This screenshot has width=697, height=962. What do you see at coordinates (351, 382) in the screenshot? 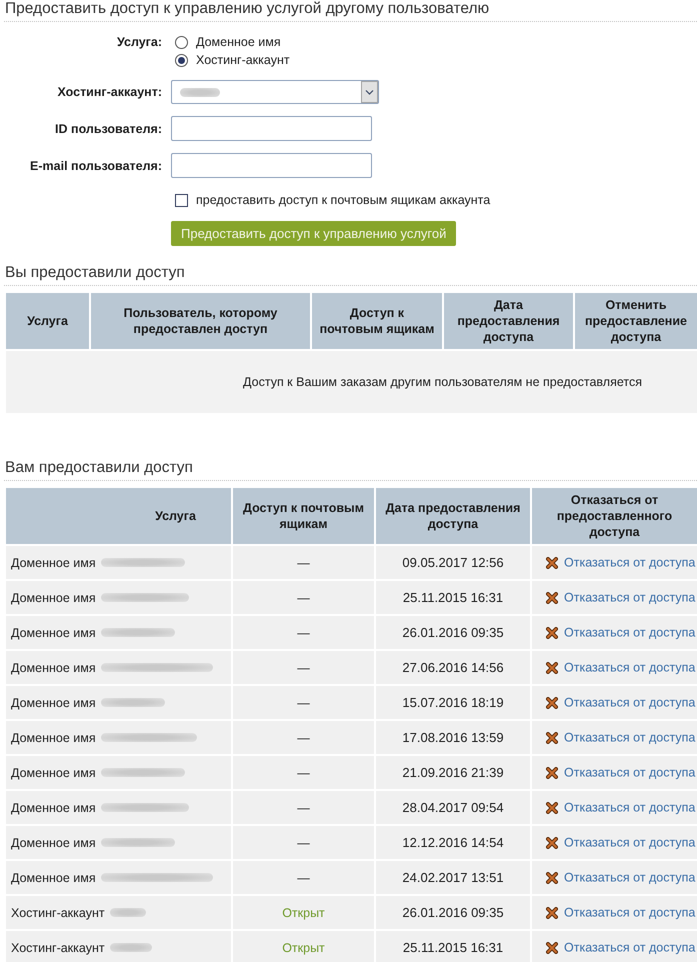
I see `empty-table-message: Доступ к Вашим заказам другим пользователям не предоставляется` at bounding box center [351, 382].